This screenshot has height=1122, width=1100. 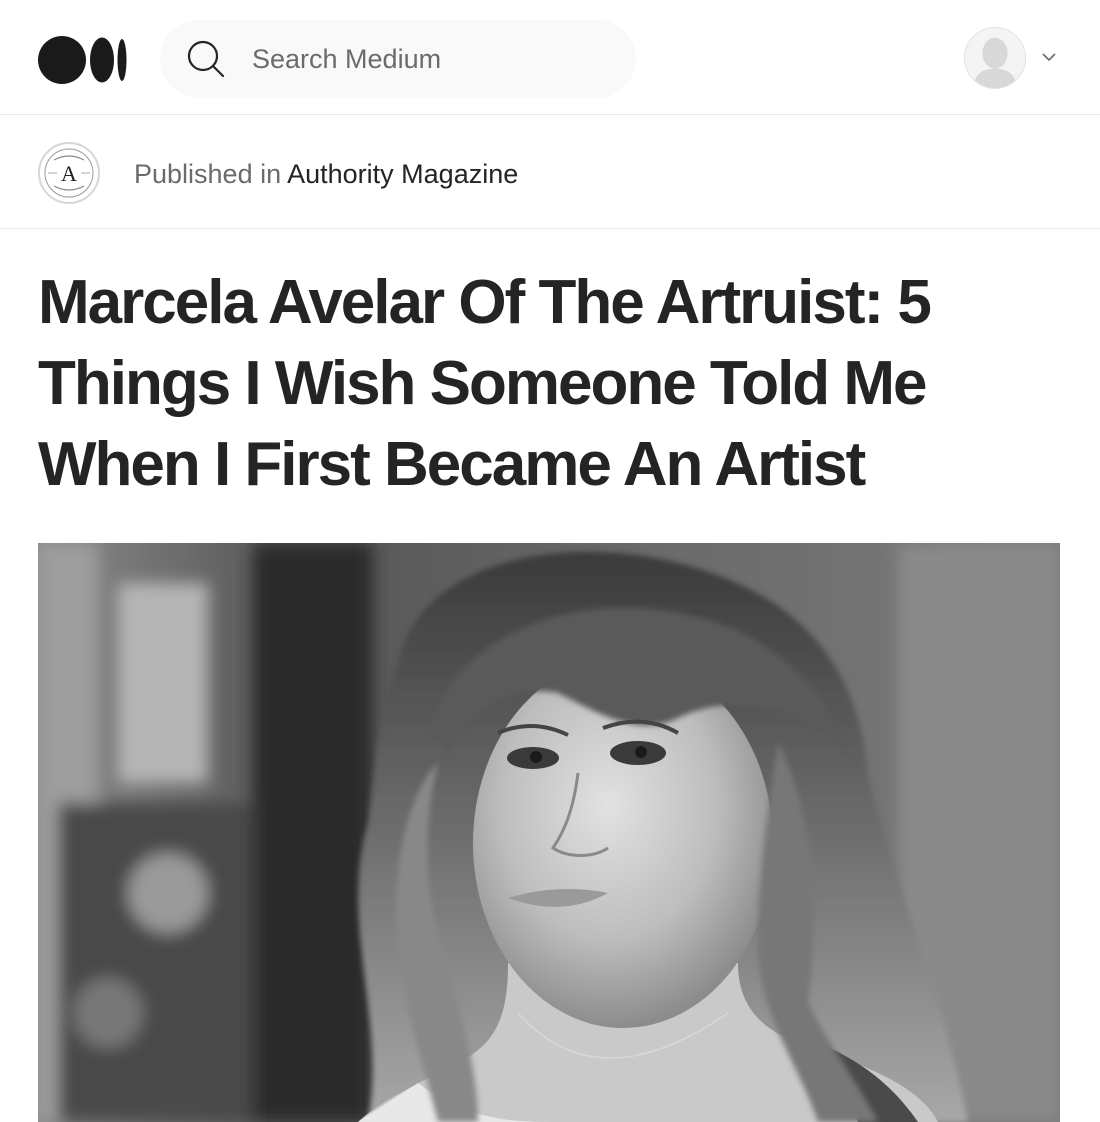 What do you see at coordinates (83, 60) in the screenshot?
I see `medium-logo-icon` at bounding box center [83, 60].